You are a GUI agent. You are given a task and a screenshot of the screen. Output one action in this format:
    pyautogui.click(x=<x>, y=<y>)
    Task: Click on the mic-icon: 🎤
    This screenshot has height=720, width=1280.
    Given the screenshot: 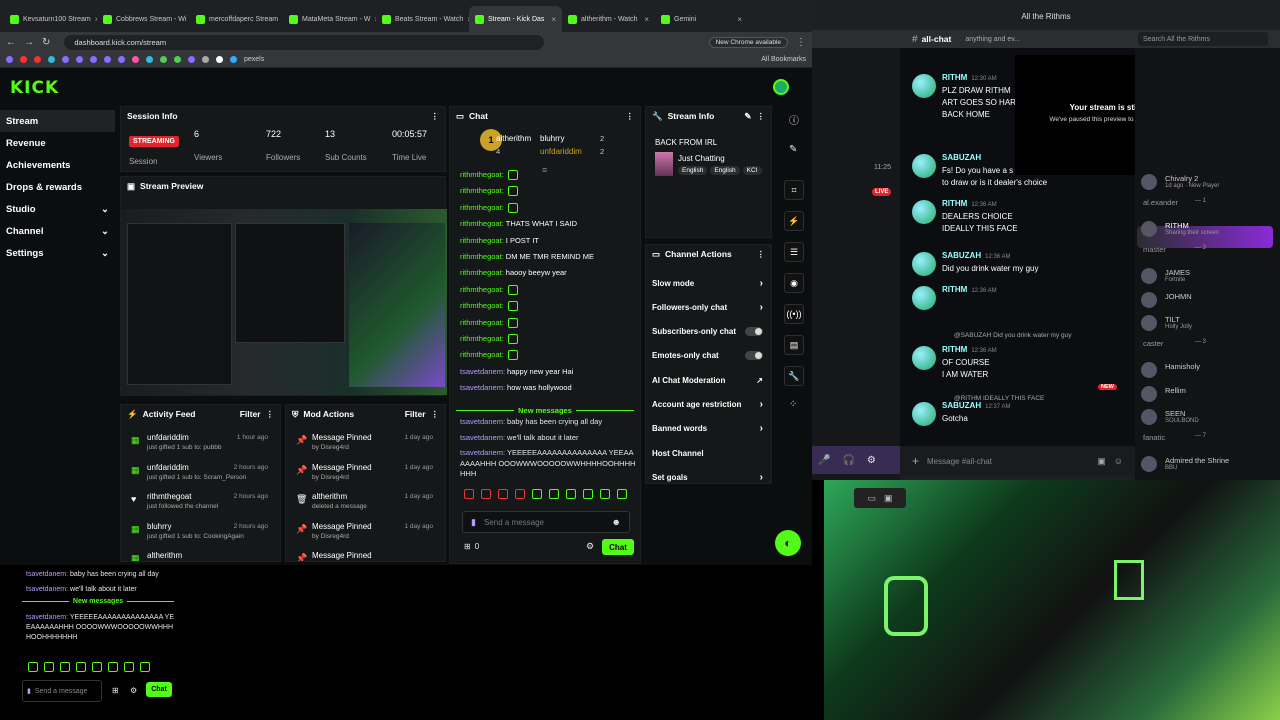 What is the action you would take?
    pyautogui.click(x=824, y=460)
    